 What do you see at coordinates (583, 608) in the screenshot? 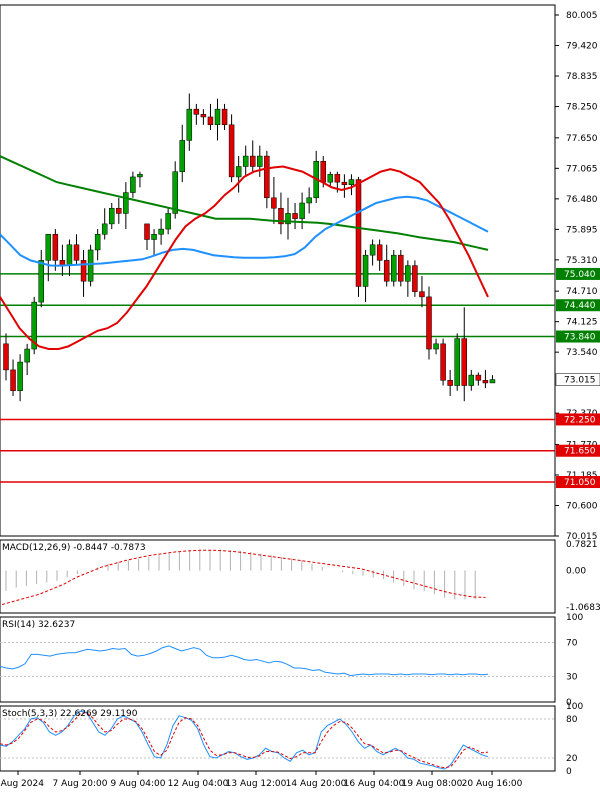
I see `macd-y-tick-label: -1.0683` at bounding box center [583, 608].